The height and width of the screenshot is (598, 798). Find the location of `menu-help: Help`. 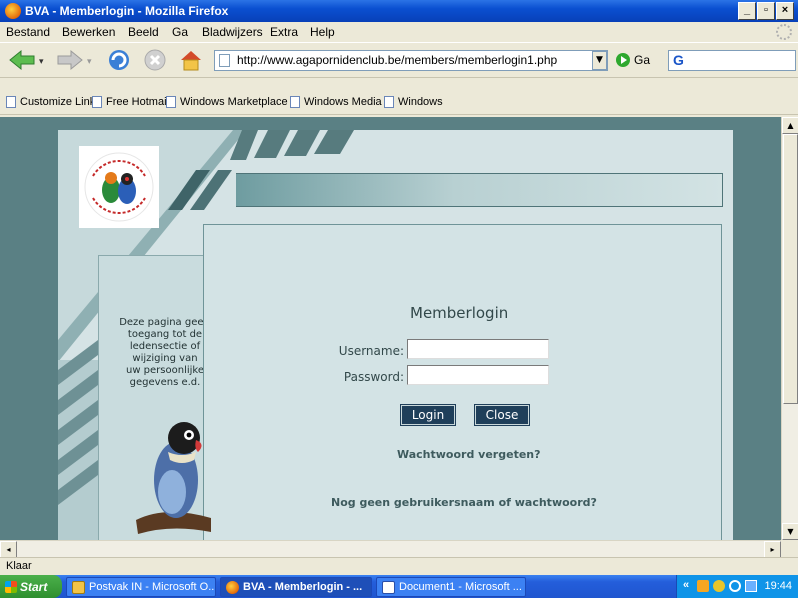

menu-help: Help is located at coordinates (322, 32).